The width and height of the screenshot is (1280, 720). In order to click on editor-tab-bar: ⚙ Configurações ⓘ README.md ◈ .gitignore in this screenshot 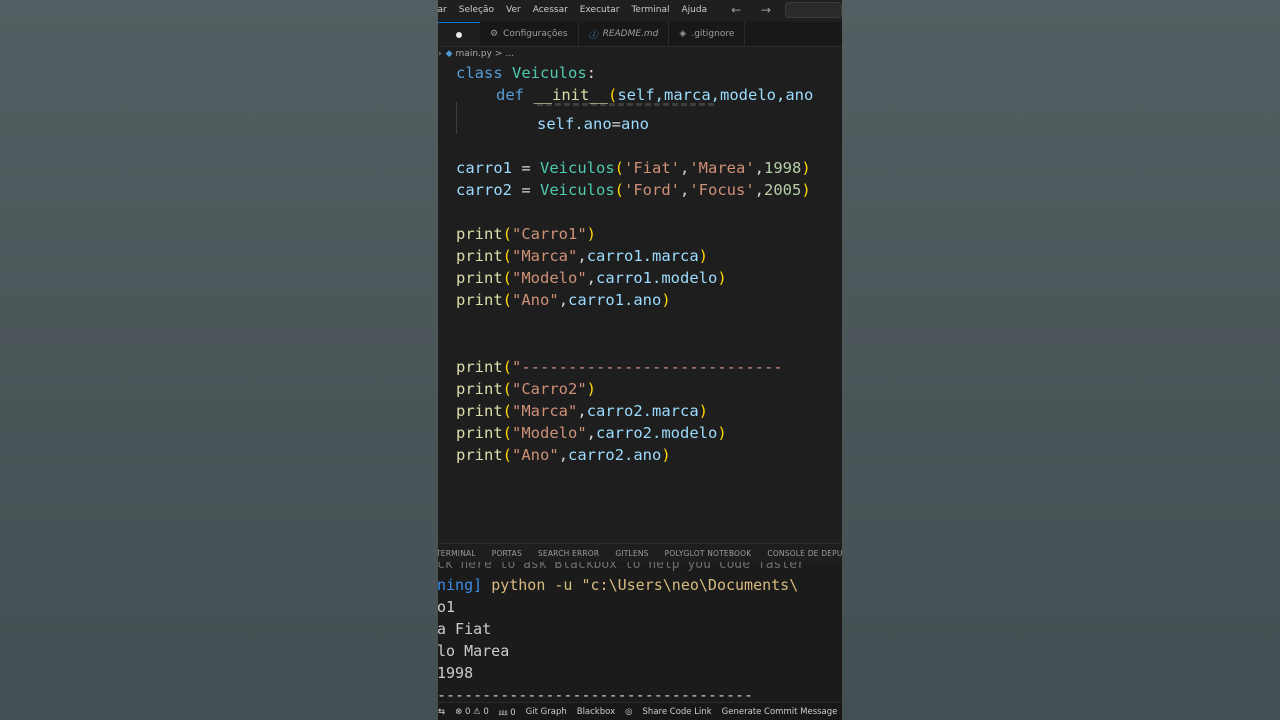, I will do `click(640, 34)`.